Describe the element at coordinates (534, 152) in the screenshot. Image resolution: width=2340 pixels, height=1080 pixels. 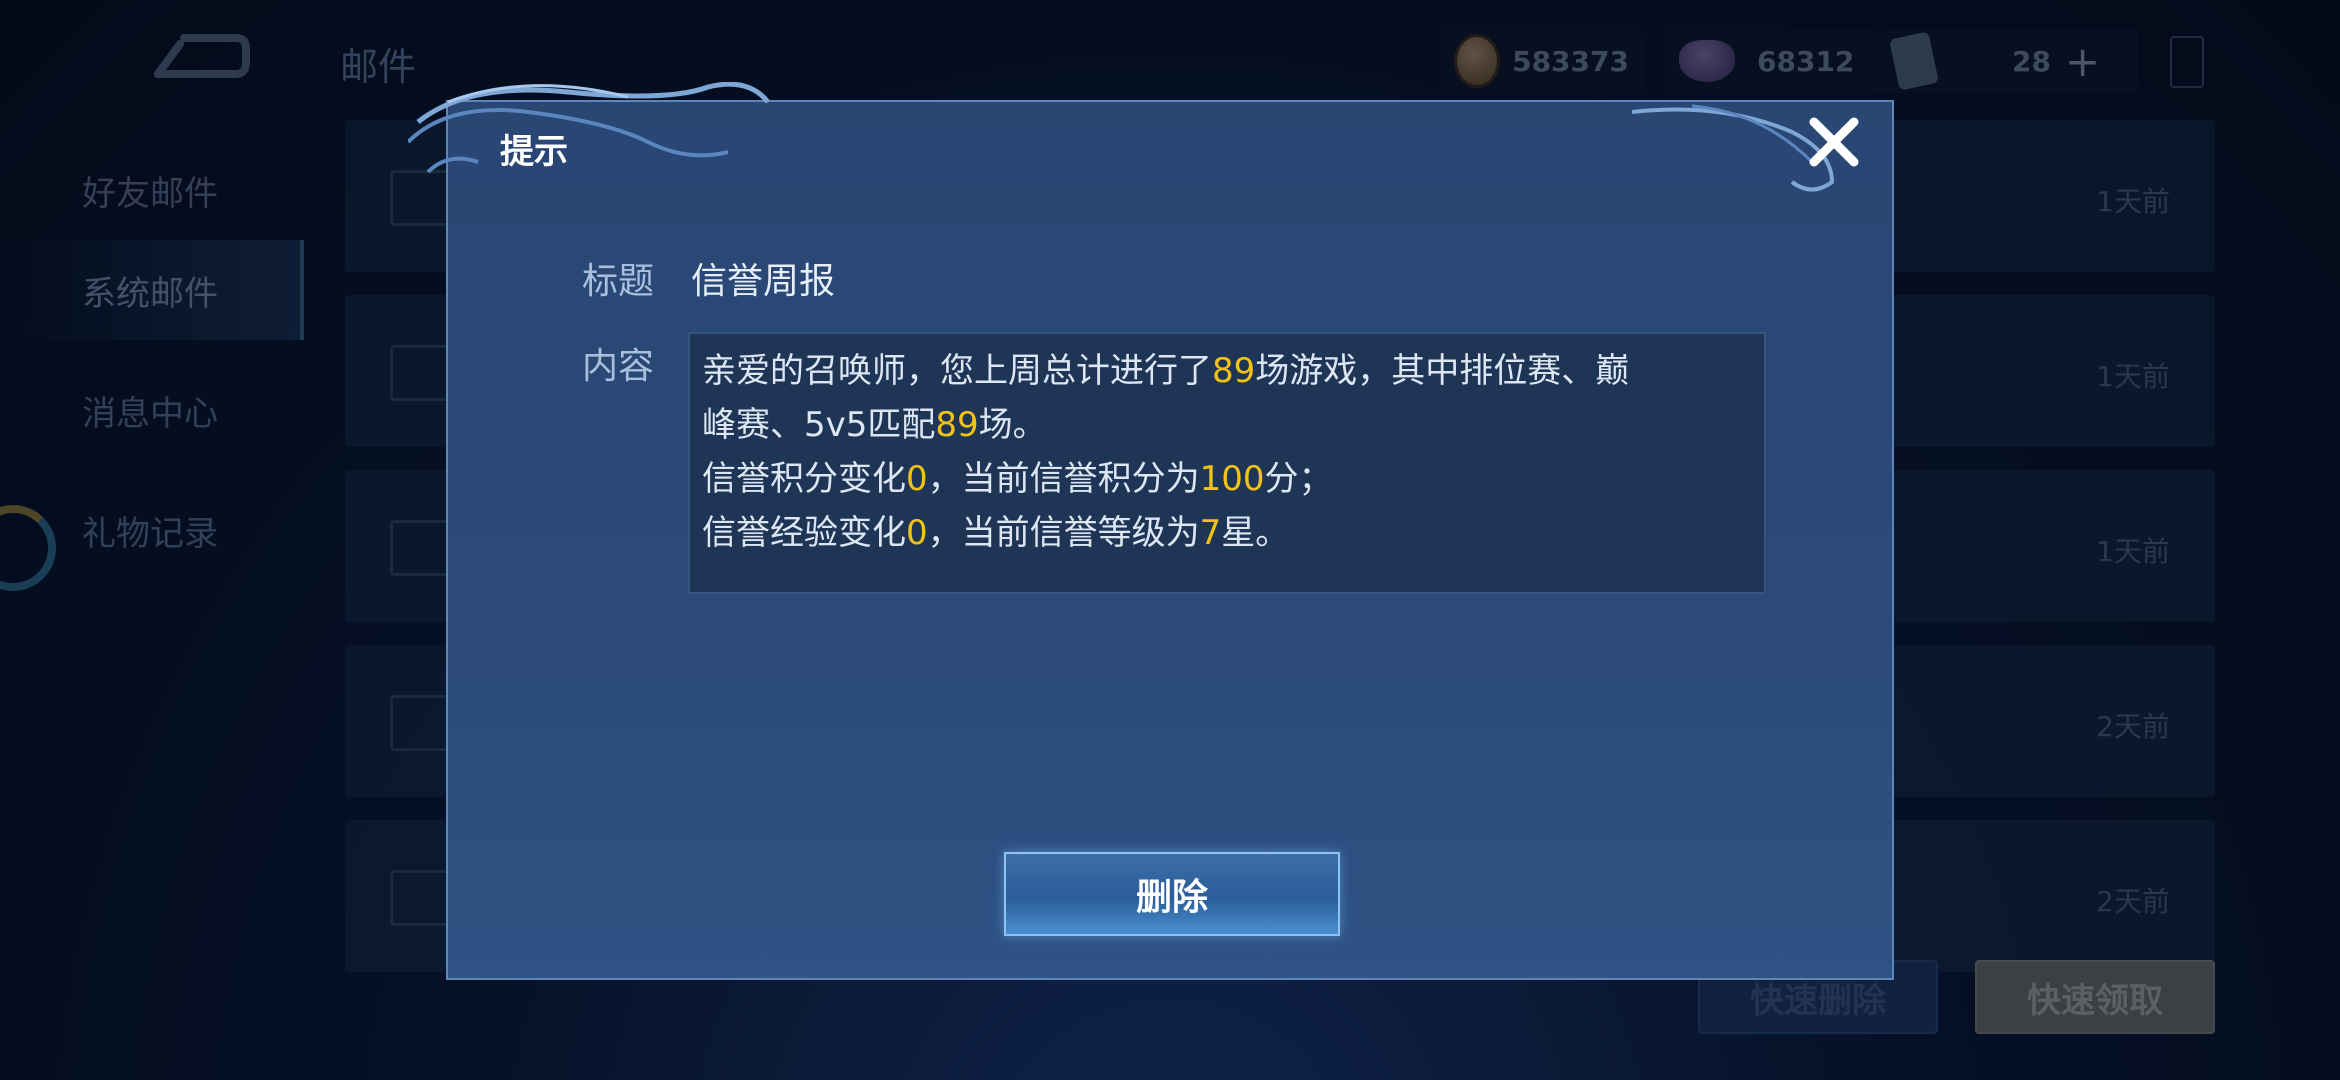
I see `dialog-title: 提示` at that location.